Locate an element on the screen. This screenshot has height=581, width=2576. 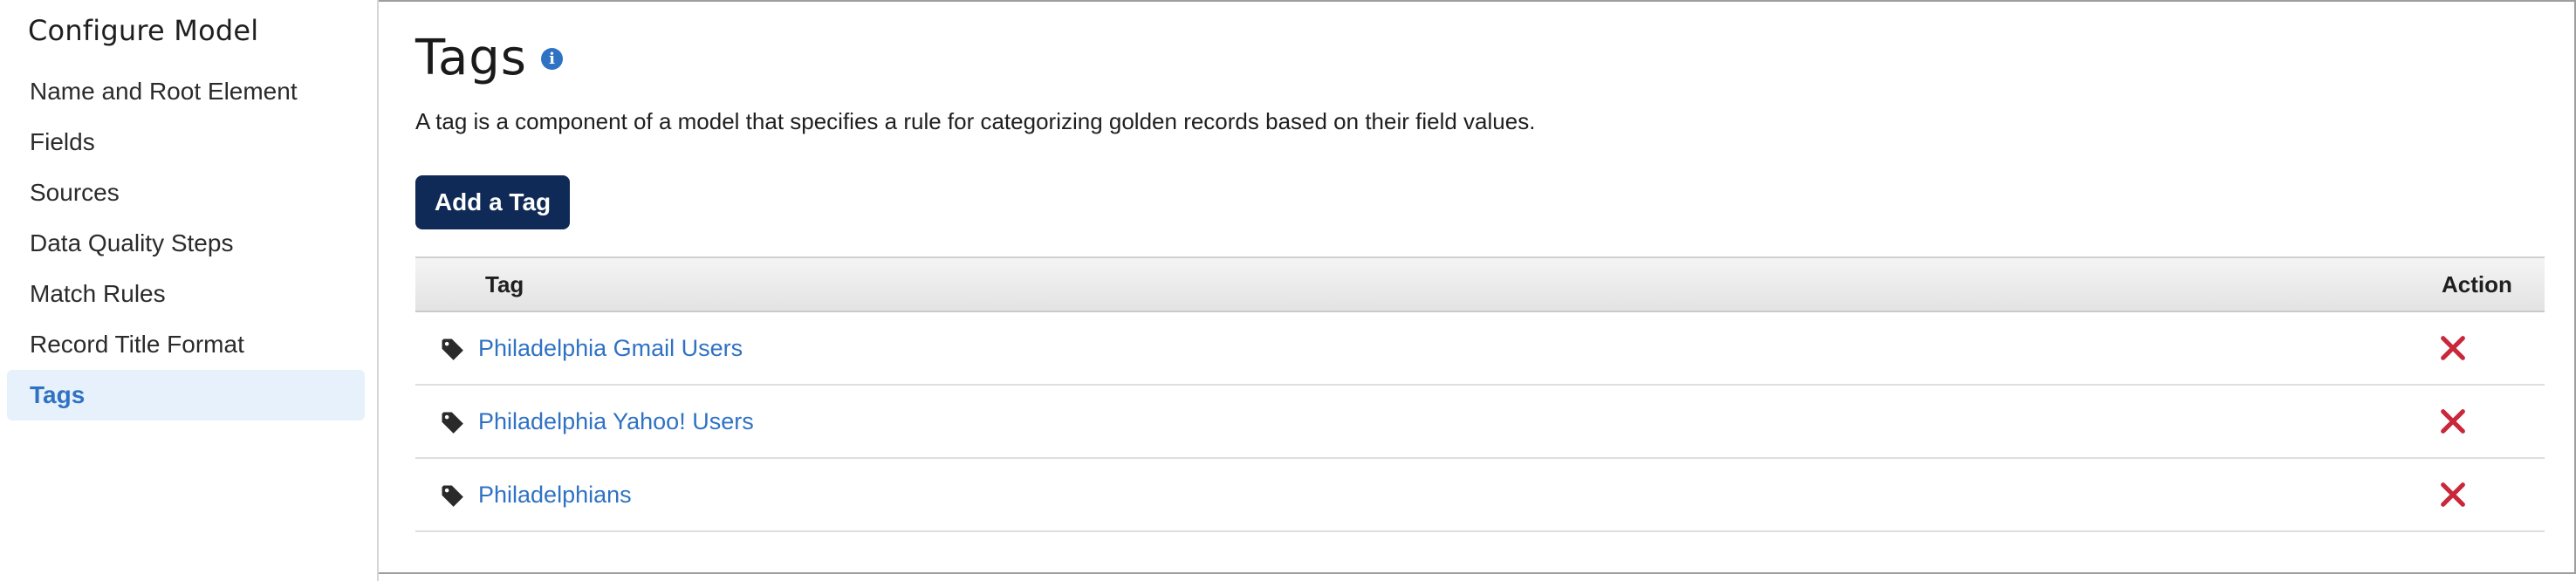
sidebar-item-data-quality-steps: Data Quality Steps is located at coordinates (186, 244).